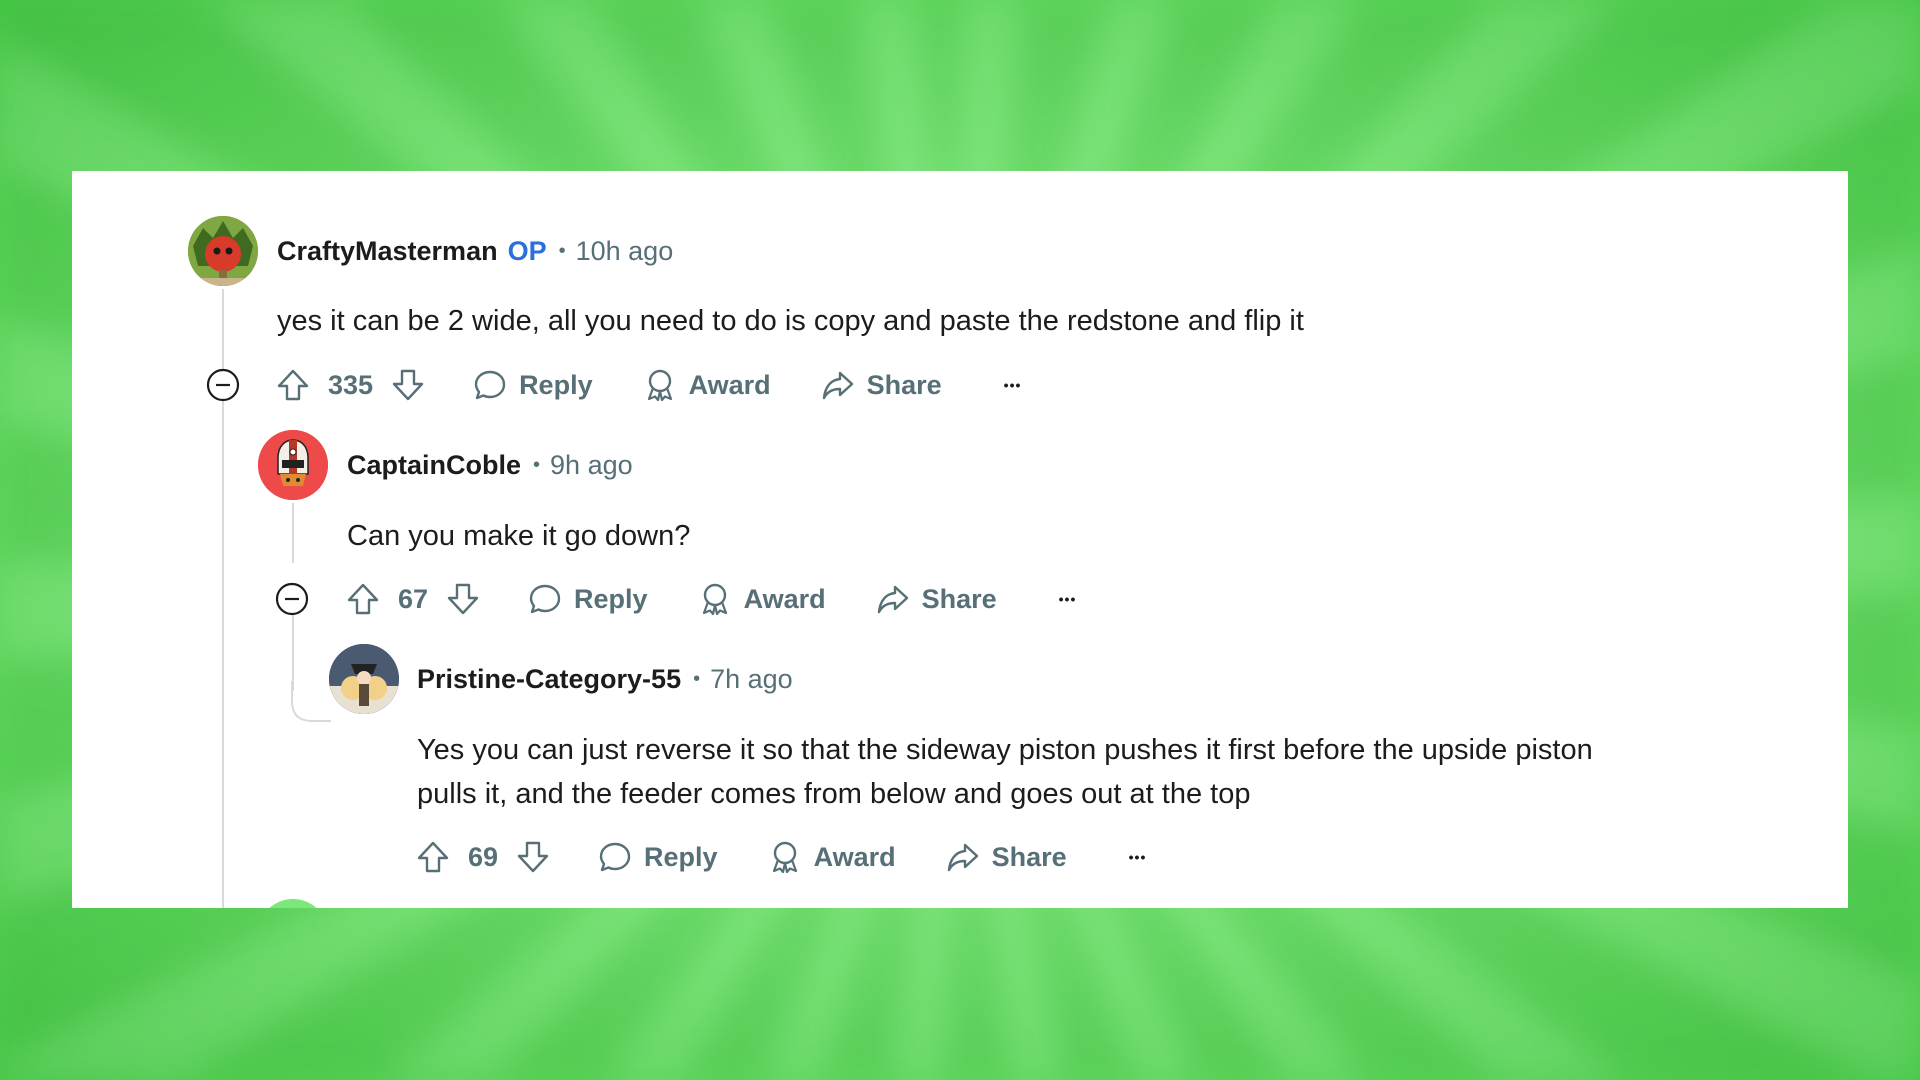 Image resolution: width=1920 pixels, height=1080 pixels. I want to click on comment-meta: CaptainCoble • 9h ago, so click(490, 465).